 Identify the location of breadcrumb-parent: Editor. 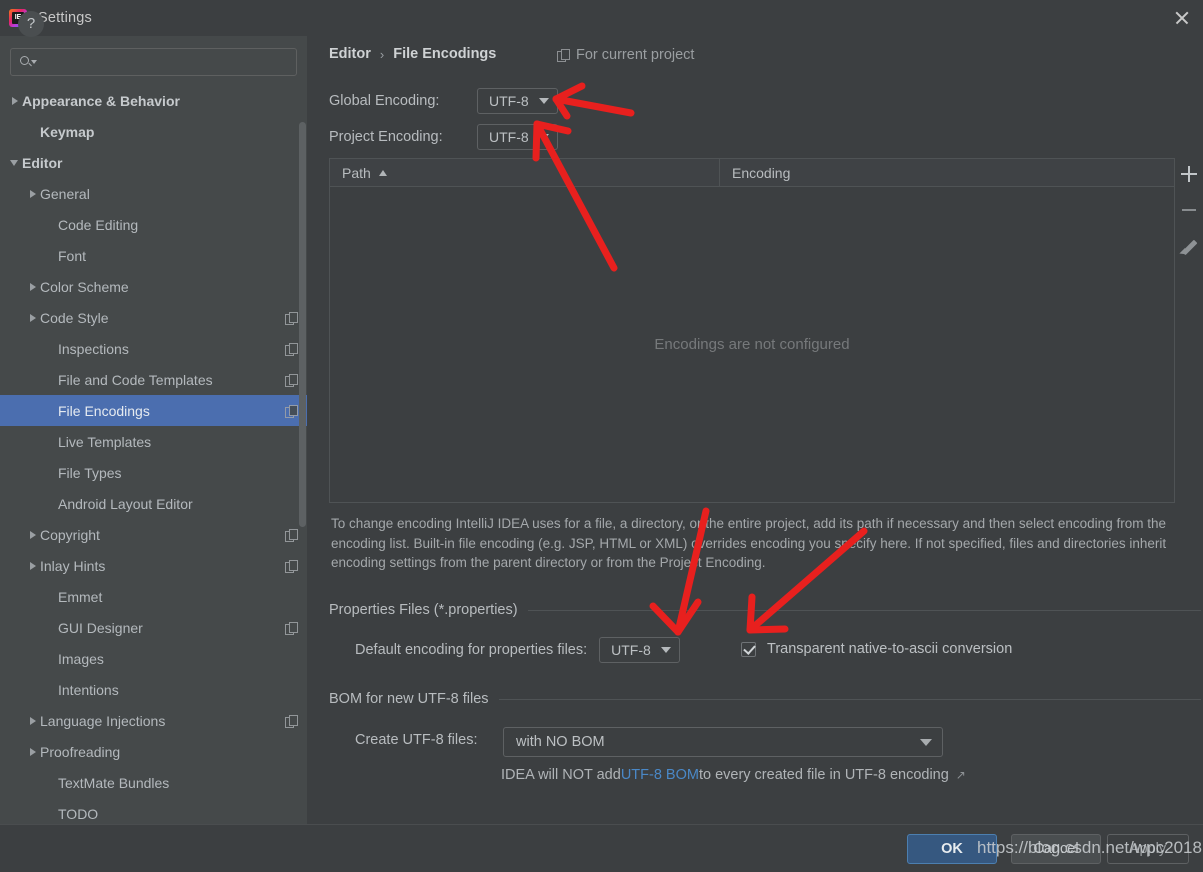
(350, 54).